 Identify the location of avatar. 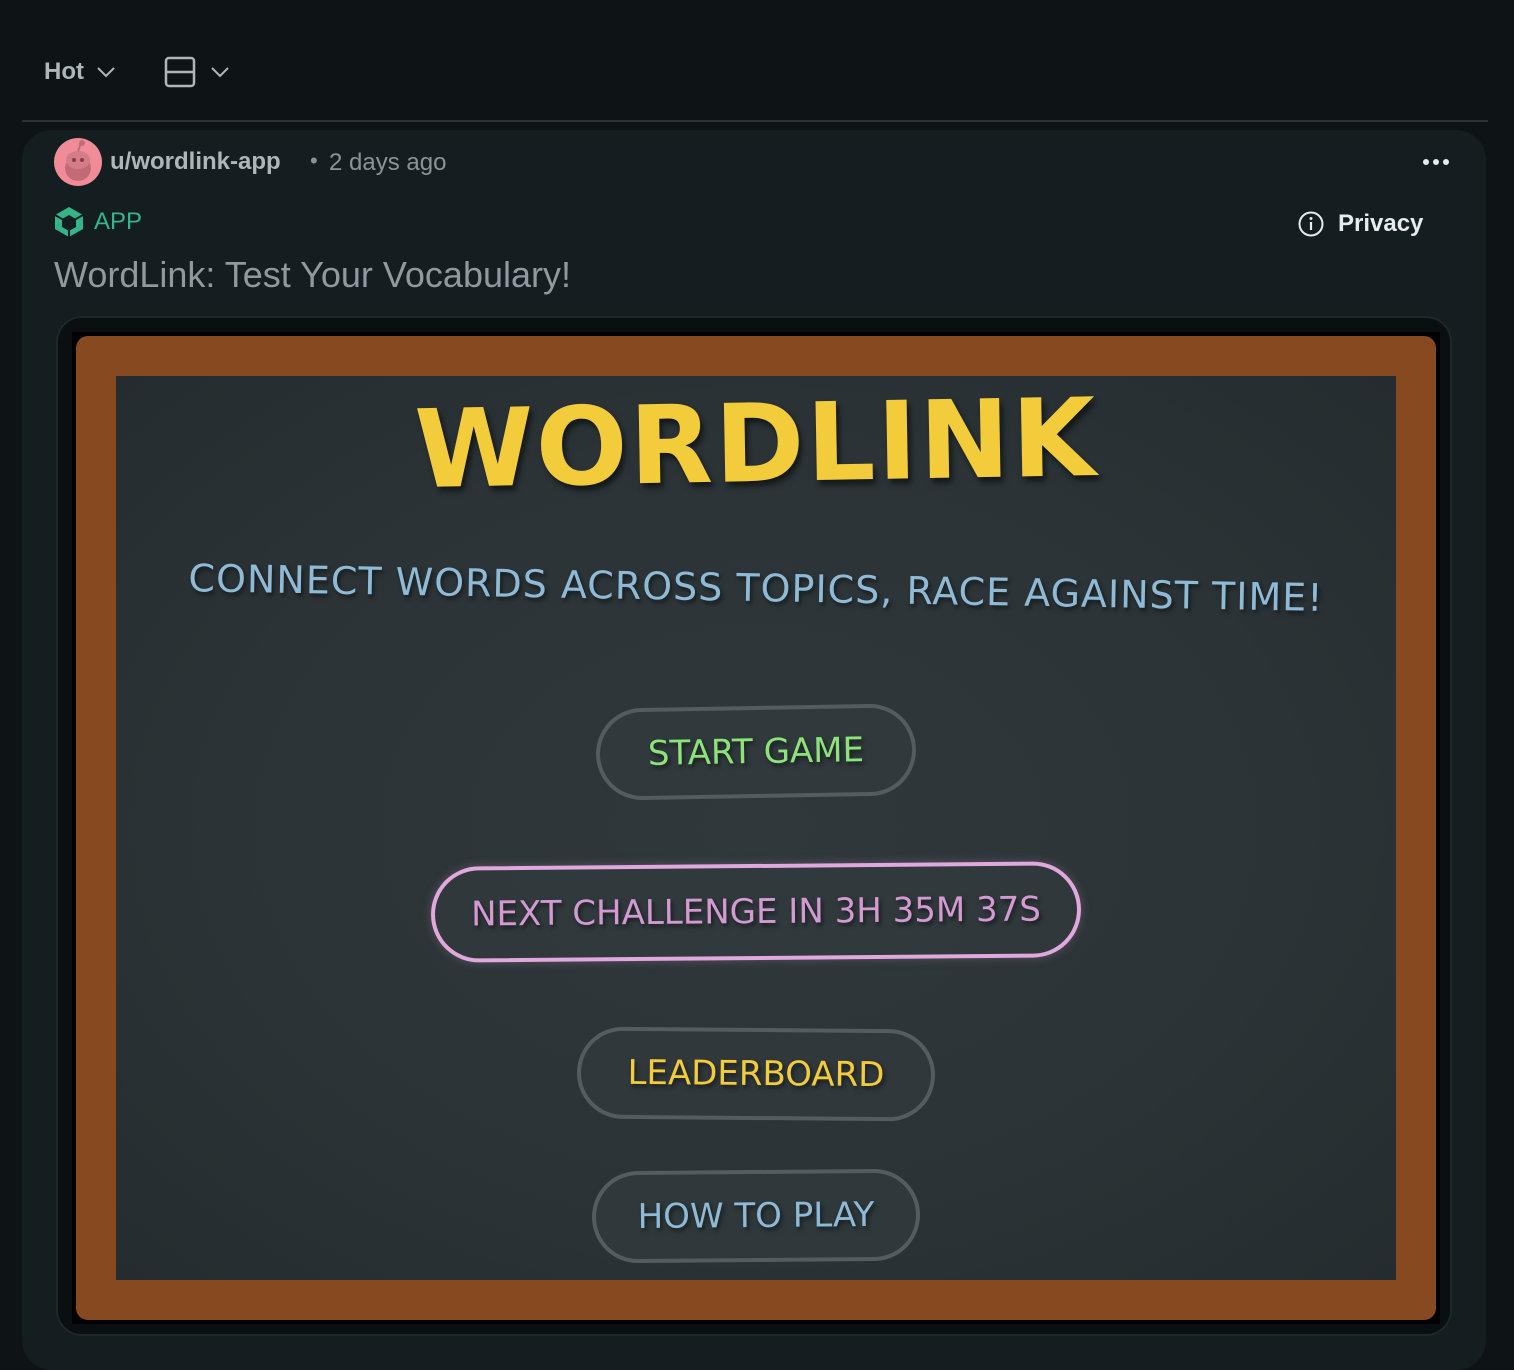
(78, 162).